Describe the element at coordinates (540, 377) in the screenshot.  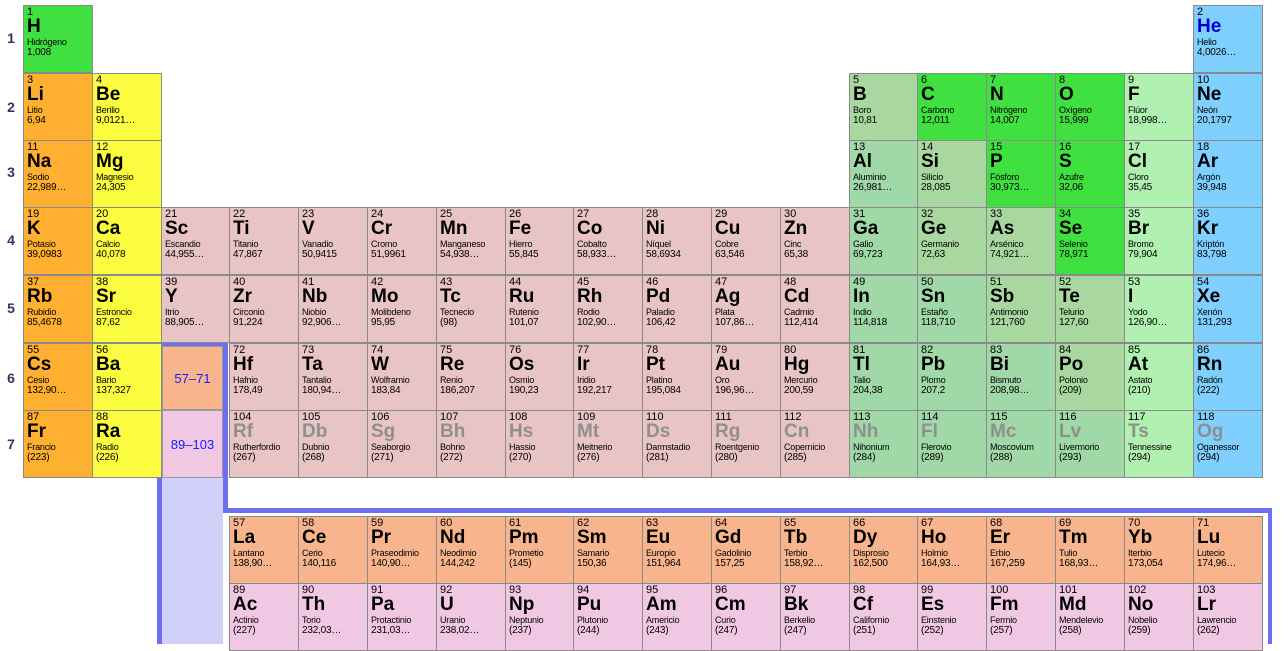
I see `element-cell-os: 76 Os Osmio 190,23` at that location.